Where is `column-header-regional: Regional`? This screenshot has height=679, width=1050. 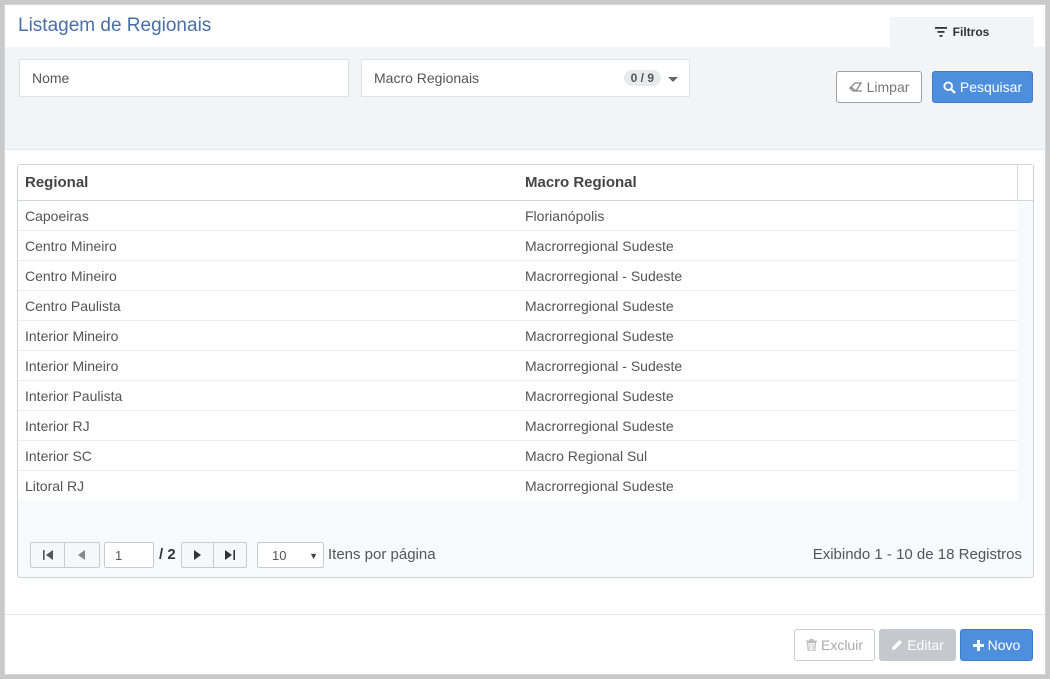
column-header-regional: Regional is located at coordinates (56, 182).